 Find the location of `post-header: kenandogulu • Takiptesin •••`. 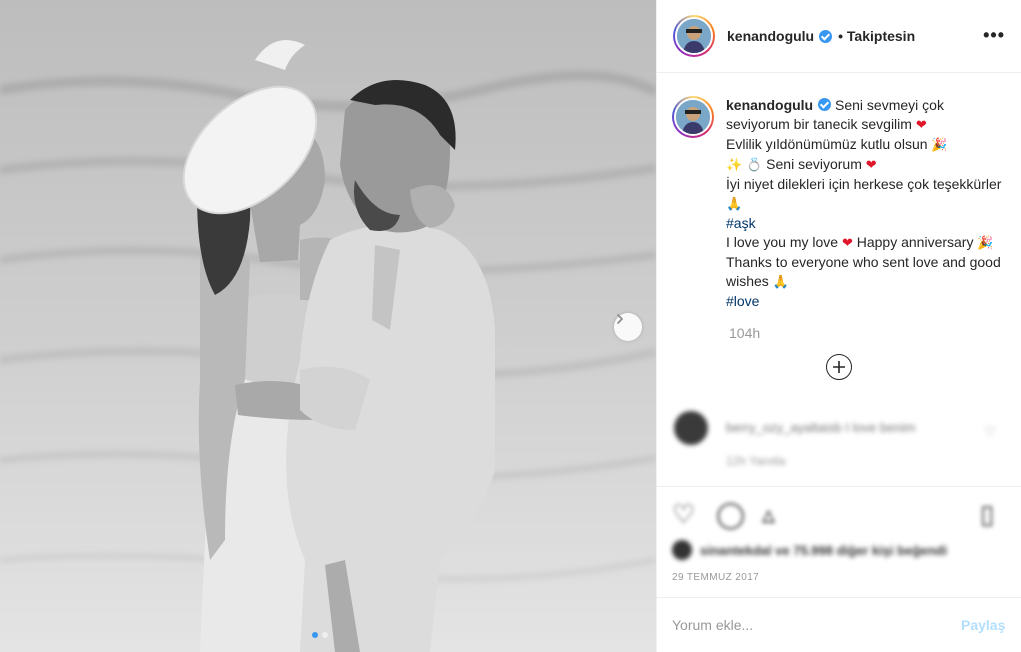

post-header: kenandogulu • Takiptesin ••• is located at coordinates (839, 36).